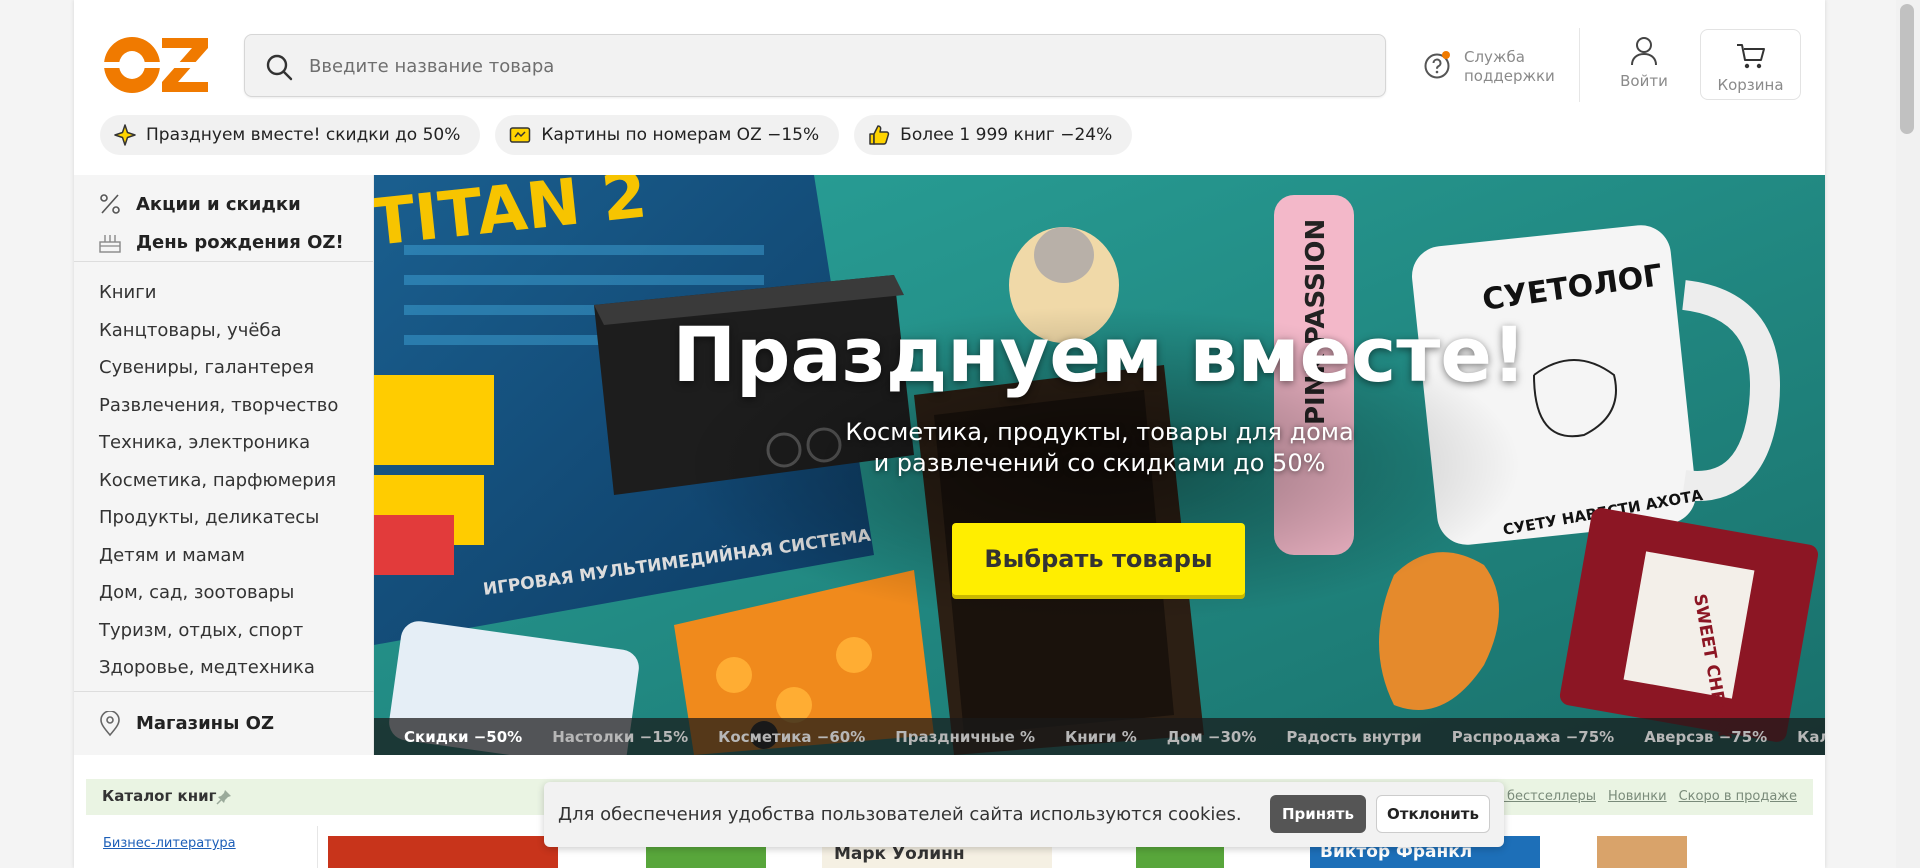 This screenshot has width=1920, height=868. Describe the element at coordinates (159, 796) in the screenshot. I see `catalog-title: Каталог книг` at that location.